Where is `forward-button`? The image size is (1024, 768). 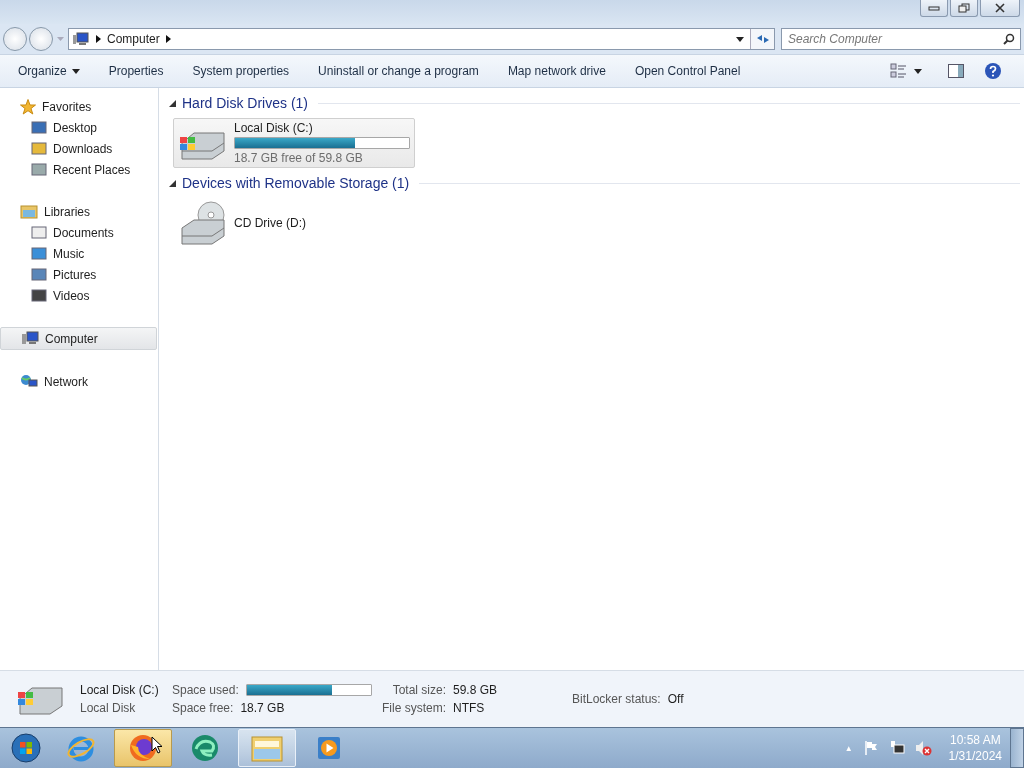
forward-button is located at coordinates (41, 39).